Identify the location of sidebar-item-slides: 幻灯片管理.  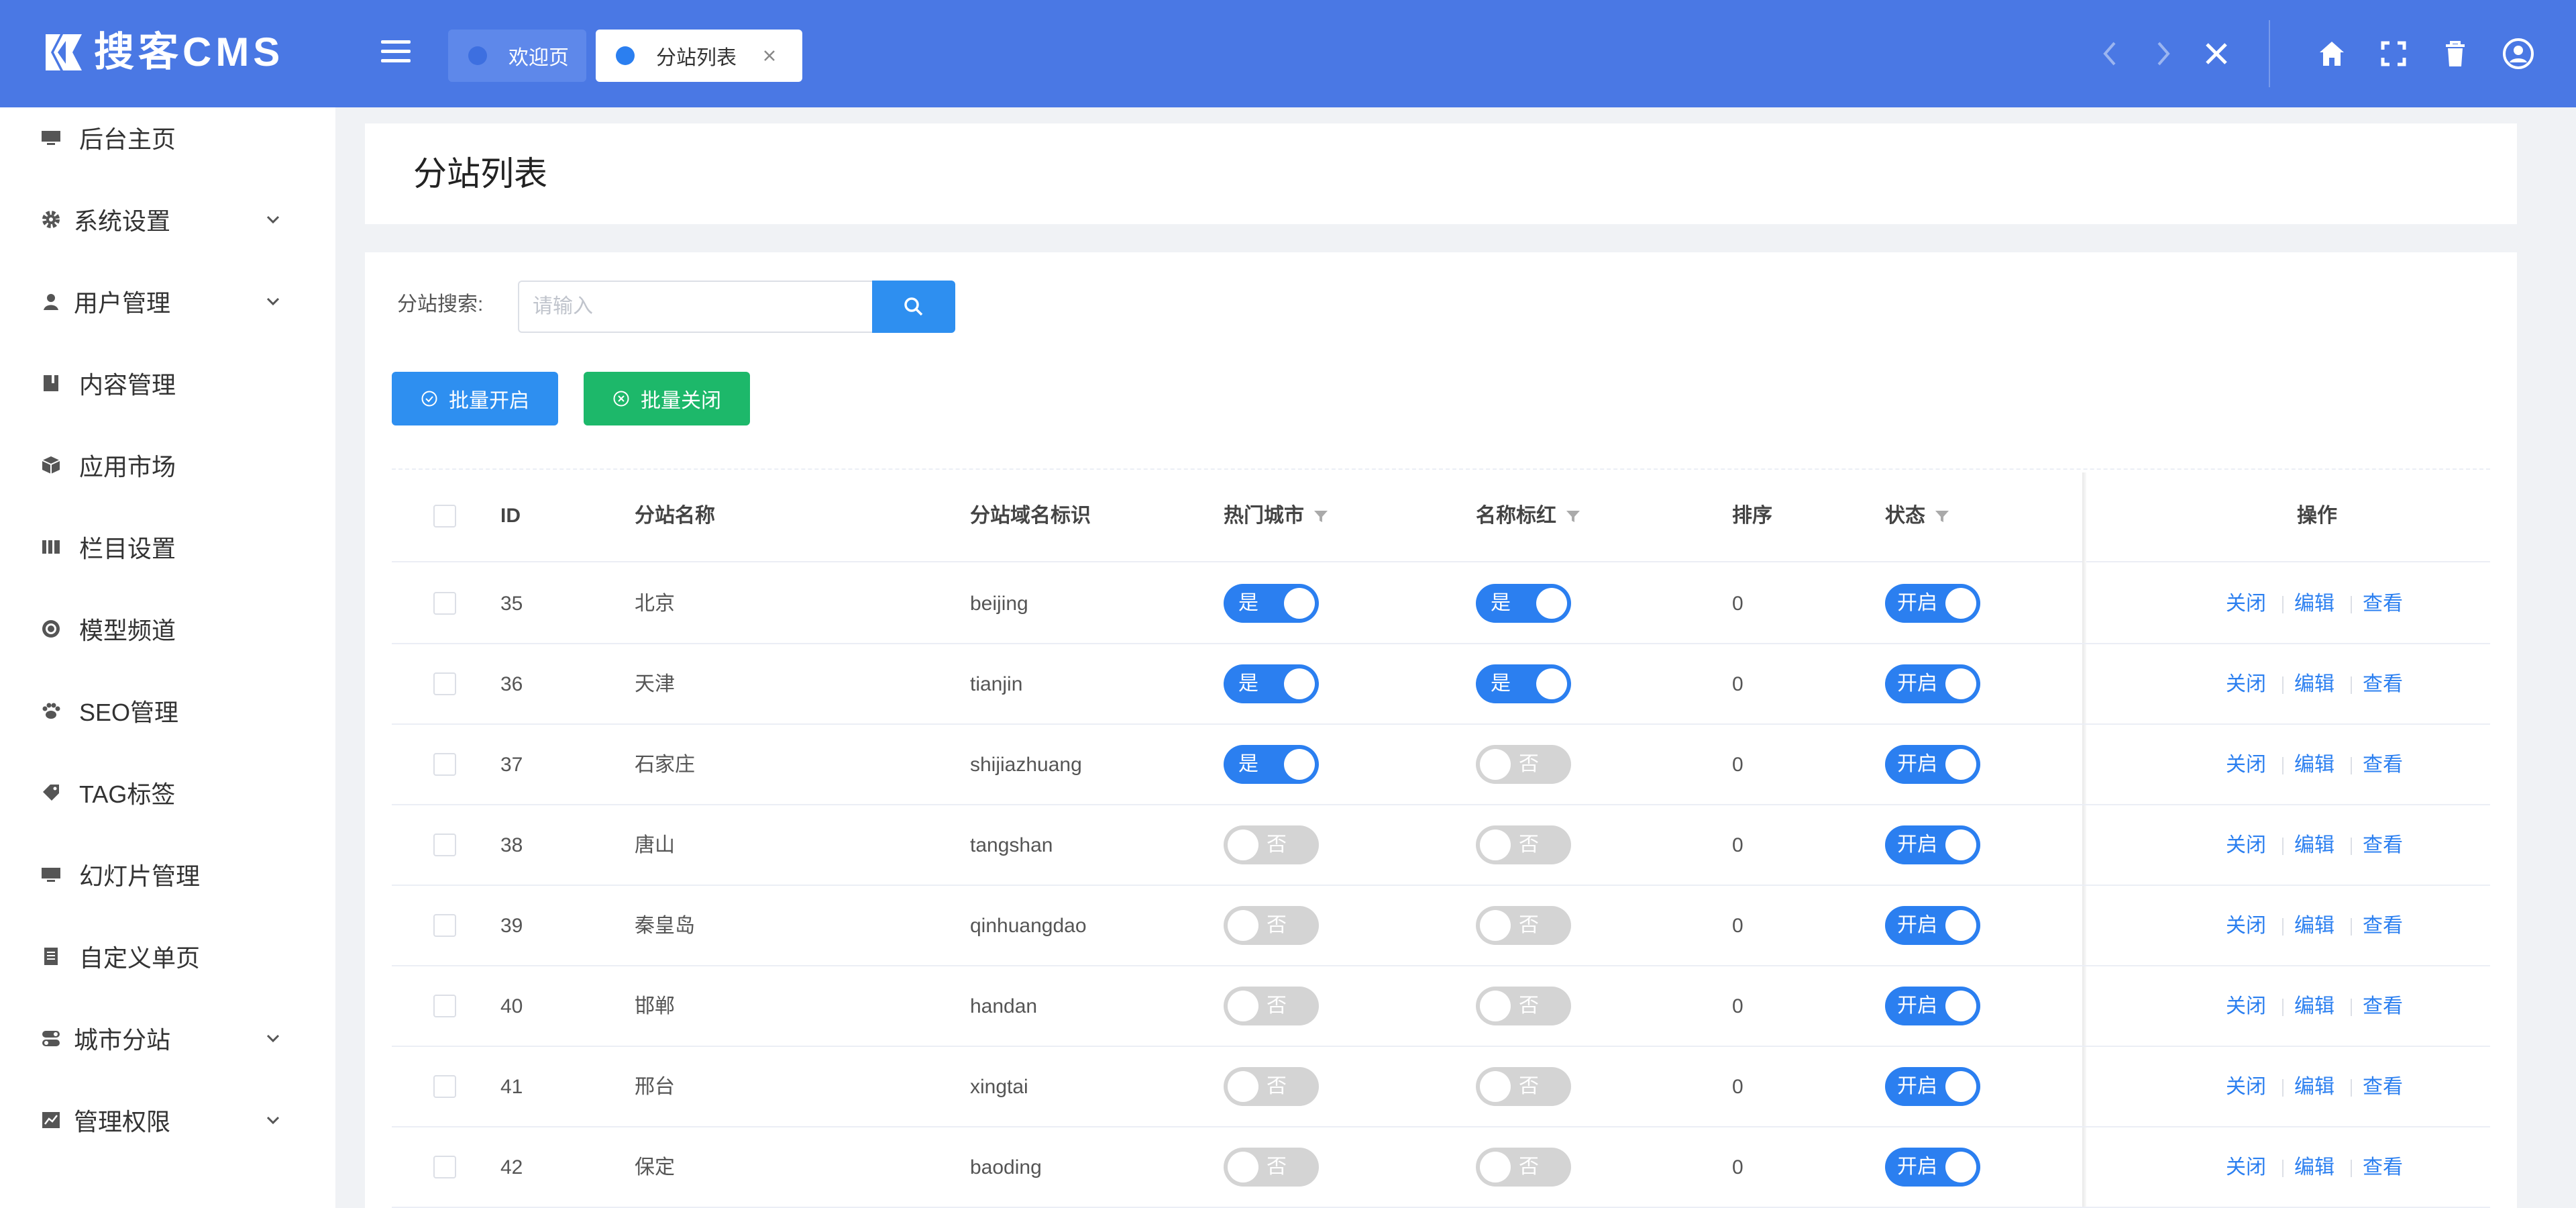
(167, 874).